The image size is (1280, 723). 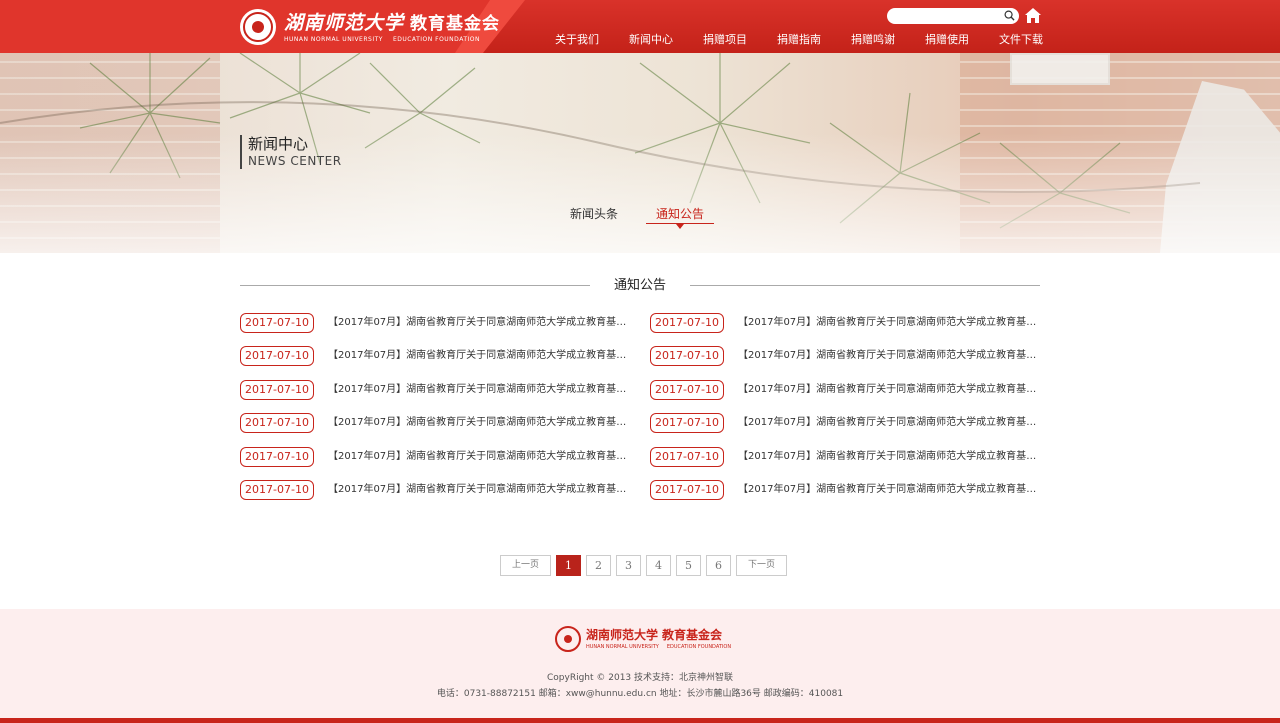 I want to click on page-4-button: 4, so click(x=658, y=565).